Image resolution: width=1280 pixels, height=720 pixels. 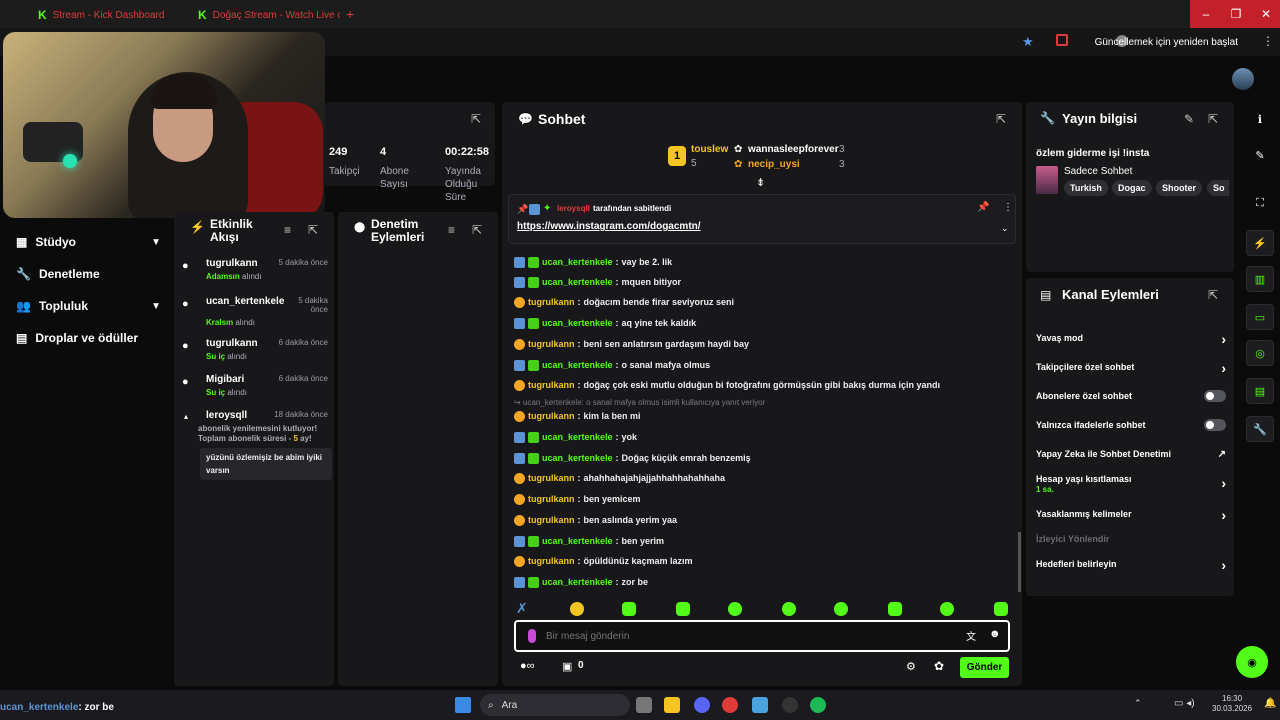 What do you see at coordinates (762, 636) in the screenshot?
I see `chat-input-box: 文 ☻` at bounding box center [762, 636].